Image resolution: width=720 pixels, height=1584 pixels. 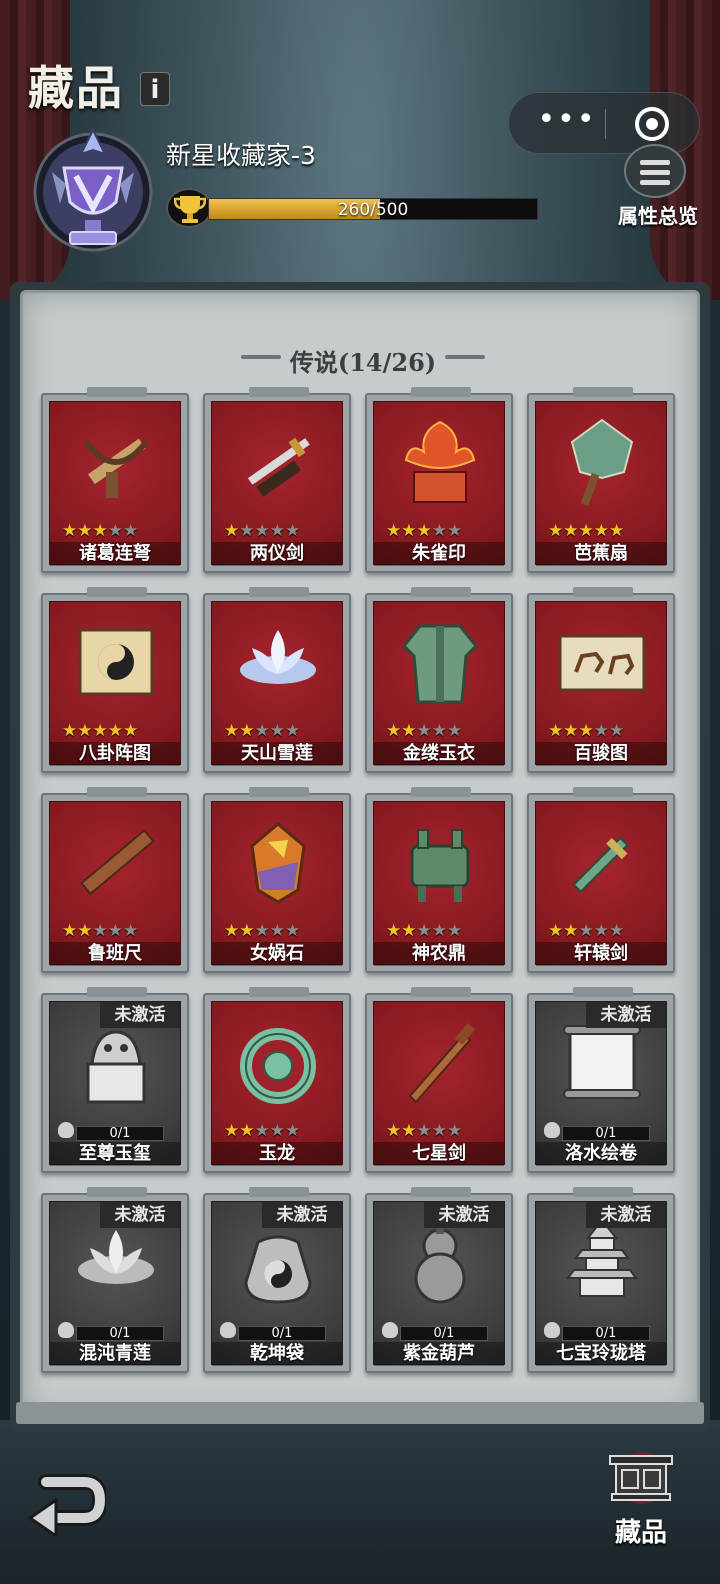 I want to click on more-options-icon: •••, so click(x=567, y=121).